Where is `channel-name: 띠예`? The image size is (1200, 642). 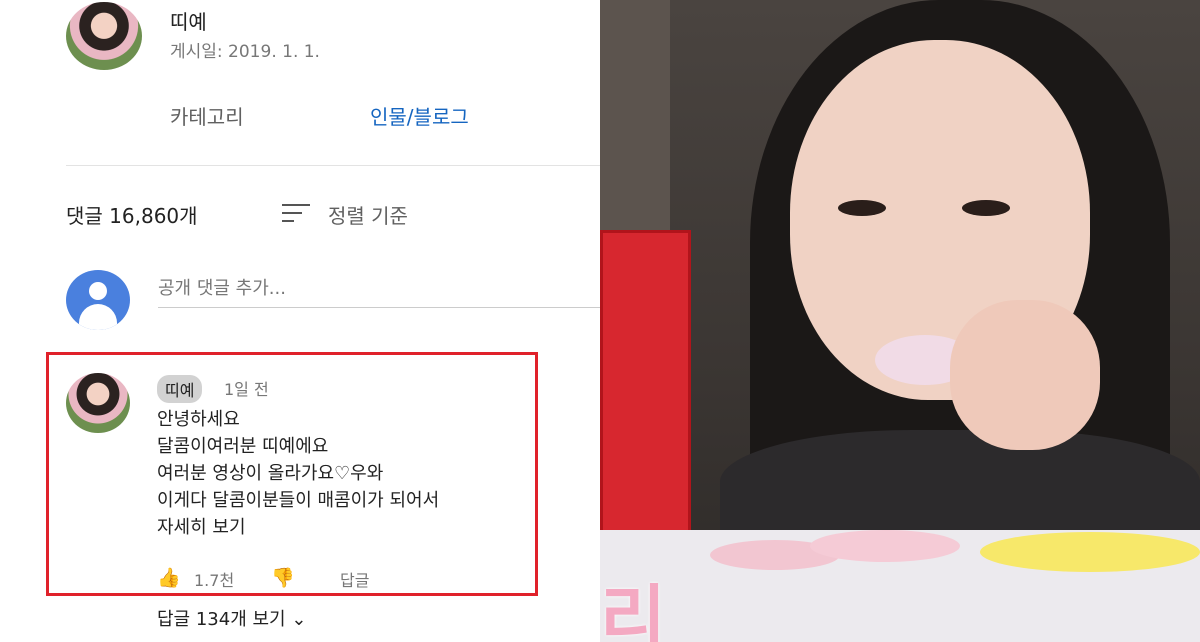 channel-name: 띠예 is located at coordinates (188, 20).